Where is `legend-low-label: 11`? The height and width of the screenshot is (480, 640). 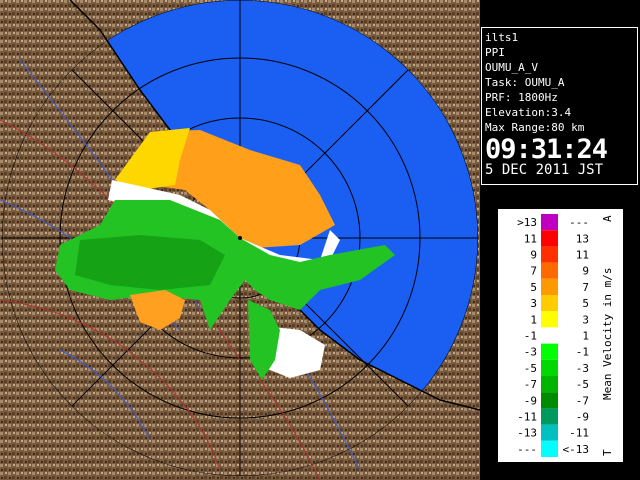
legend-low-label: 11 is located at coordinates (530, 238).